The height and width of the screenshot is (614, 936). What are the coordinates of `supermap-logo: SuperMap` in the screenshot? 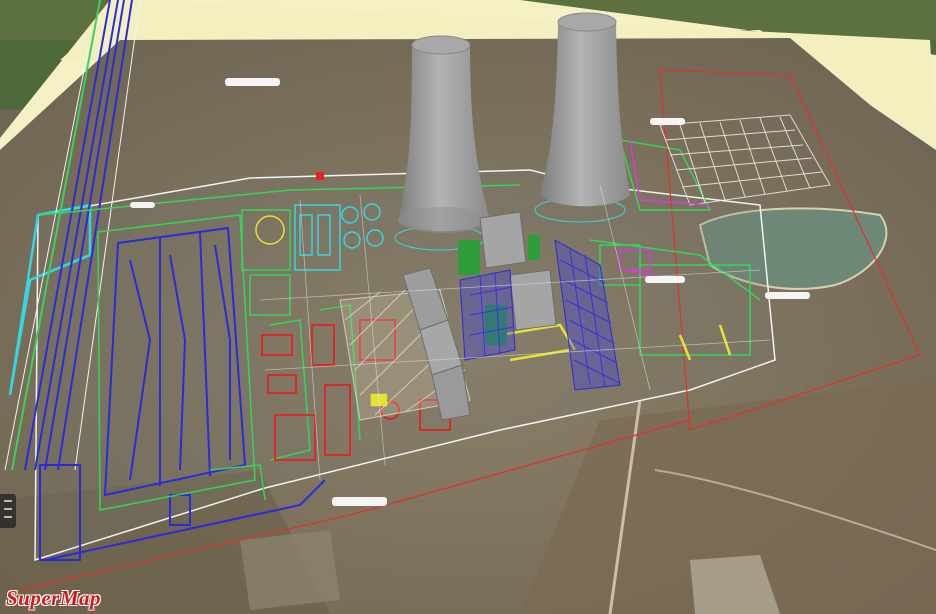 It's located at (53, 598).